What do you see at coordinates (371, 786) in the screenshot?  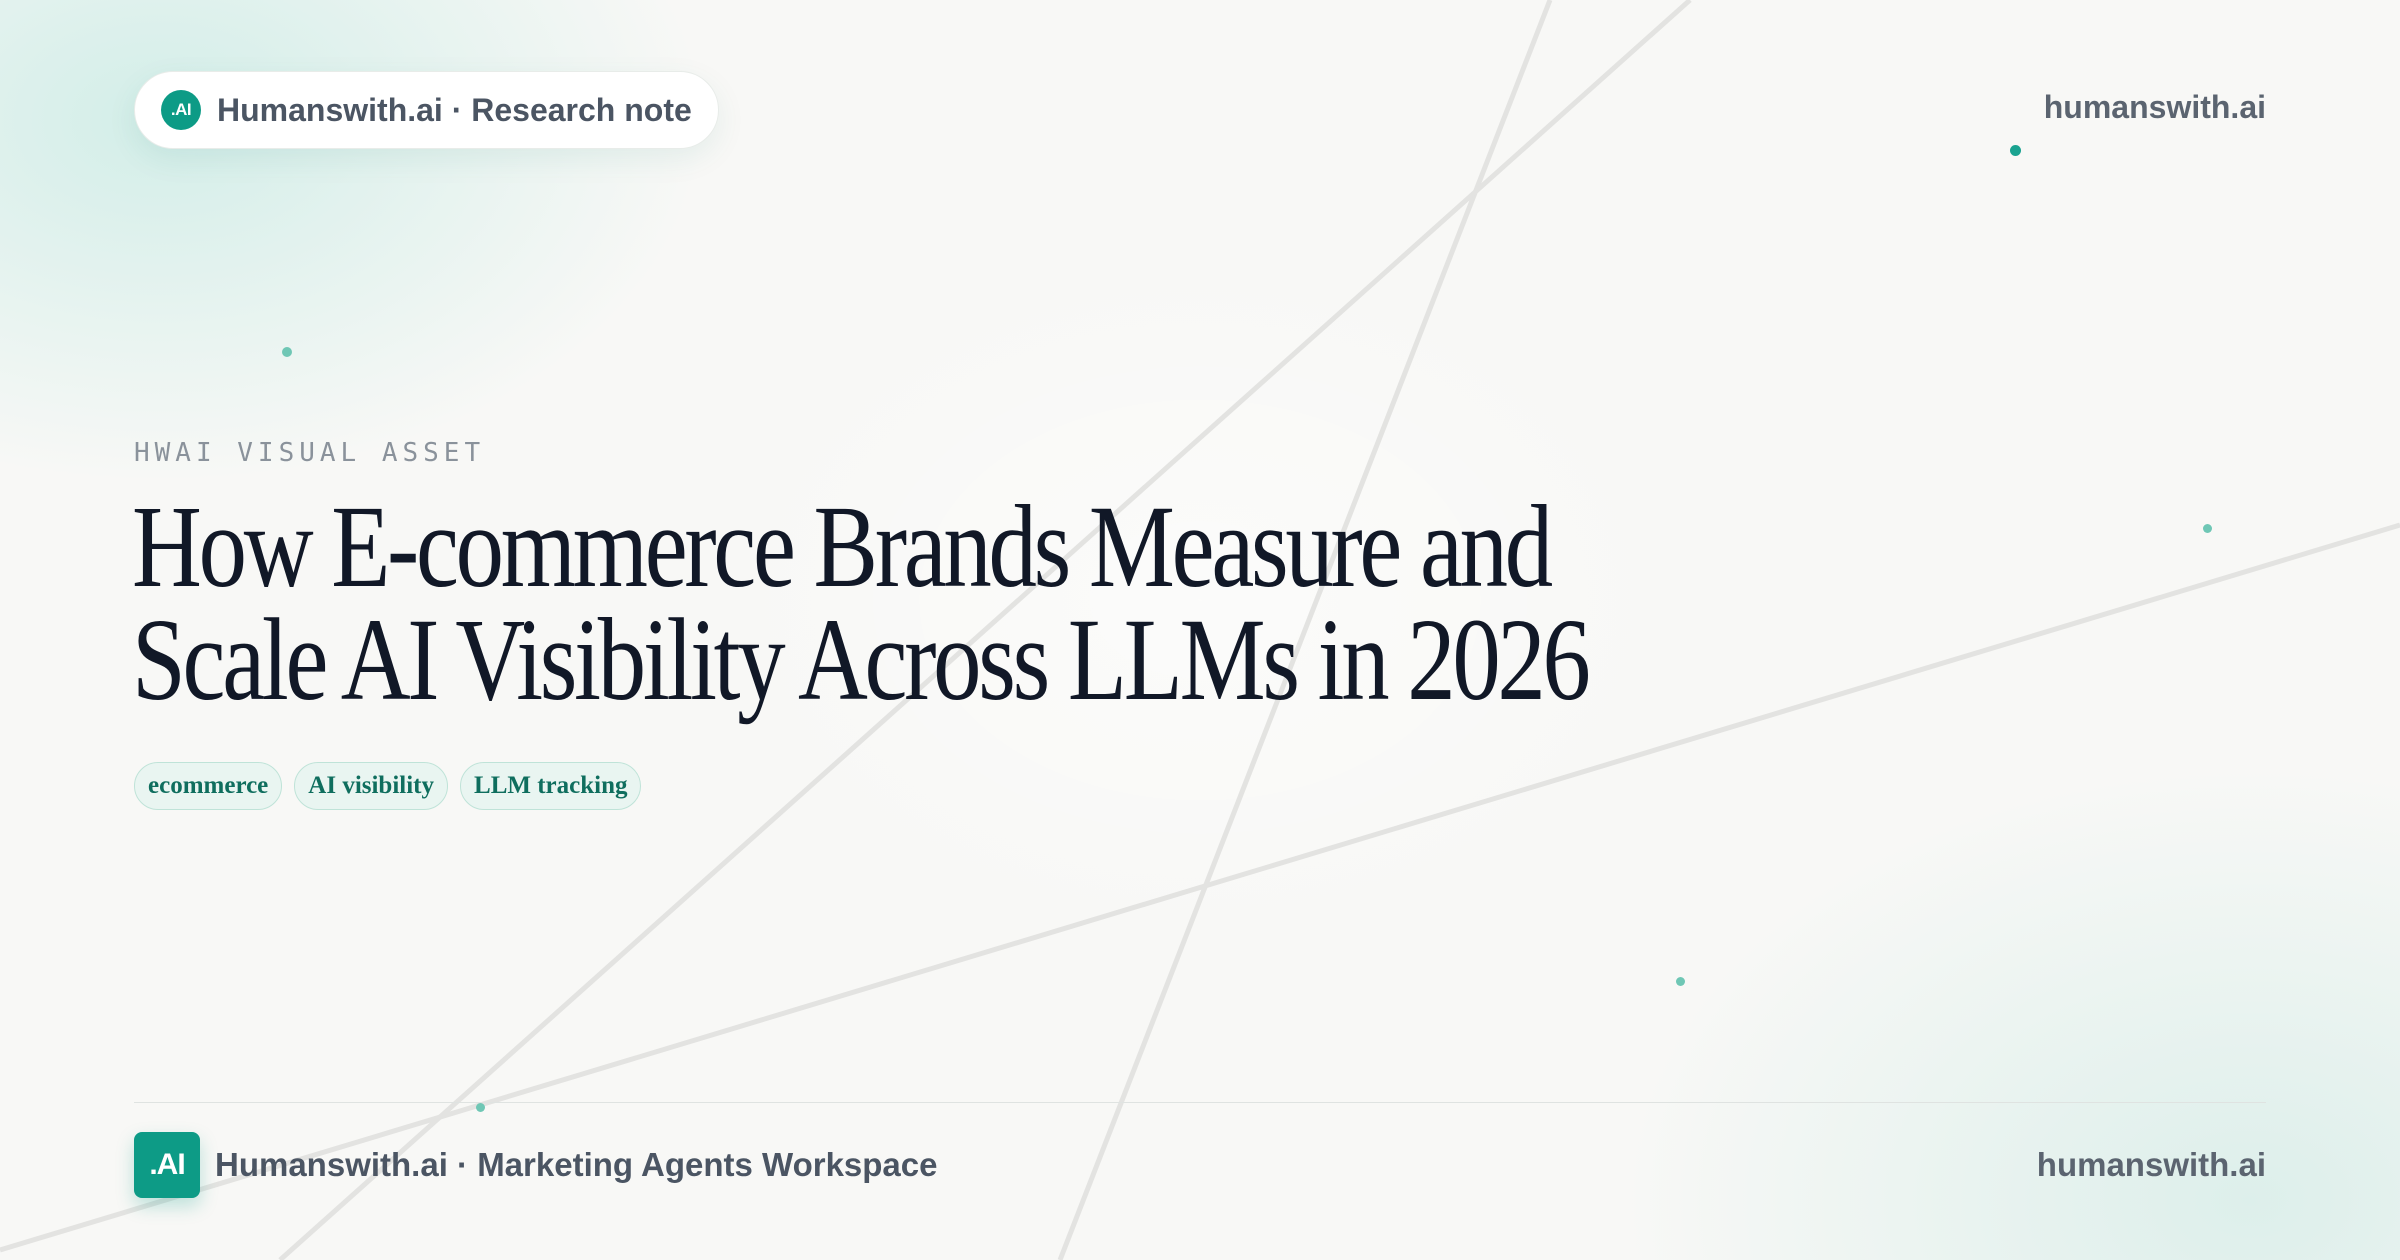 I see `tag-ai-visibility: AI visibility` at bounding box center [371, 786].